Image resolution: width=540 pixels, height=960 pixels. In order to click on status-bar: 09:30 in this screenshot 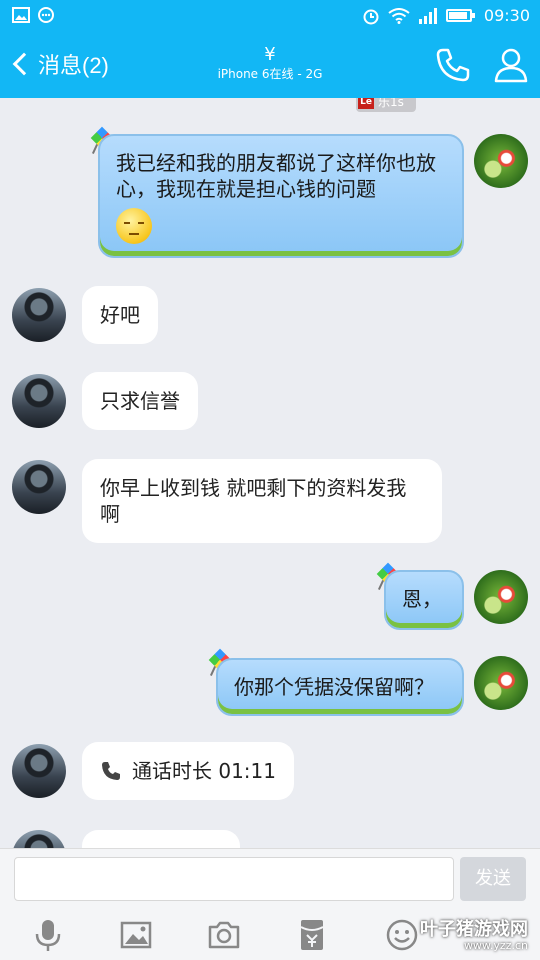, I will do `click(270, 16)`.